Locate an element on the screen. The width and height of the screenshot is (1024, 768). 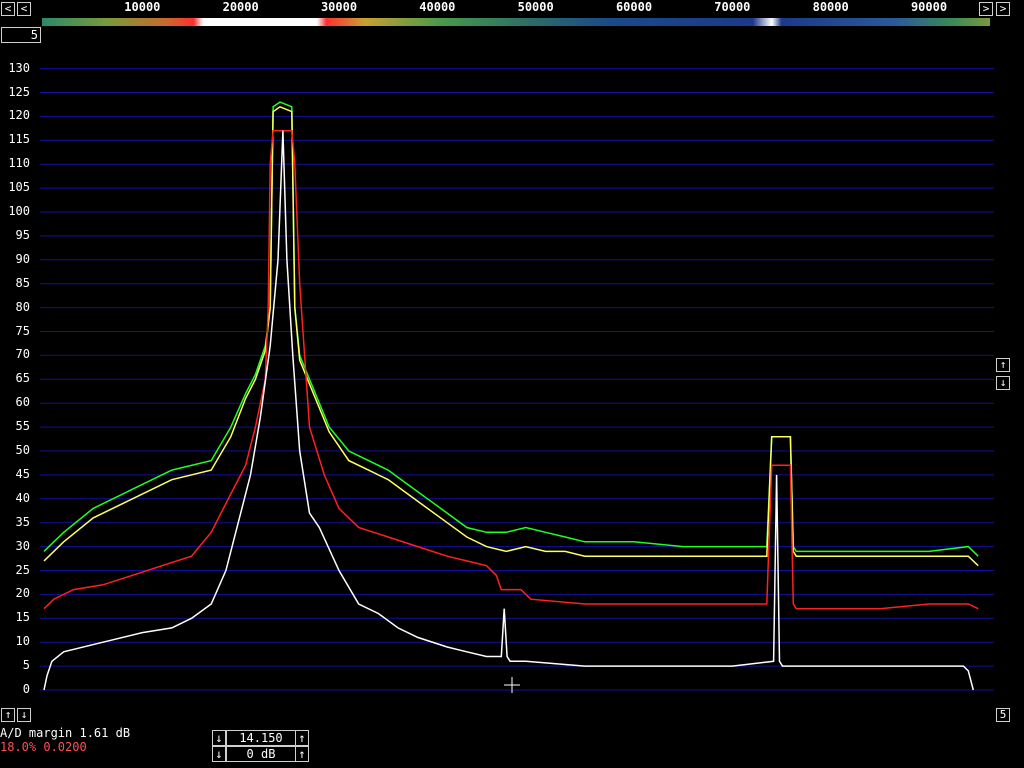
bottom-right-indicator: 5 is located at coordinates (1003, 715).